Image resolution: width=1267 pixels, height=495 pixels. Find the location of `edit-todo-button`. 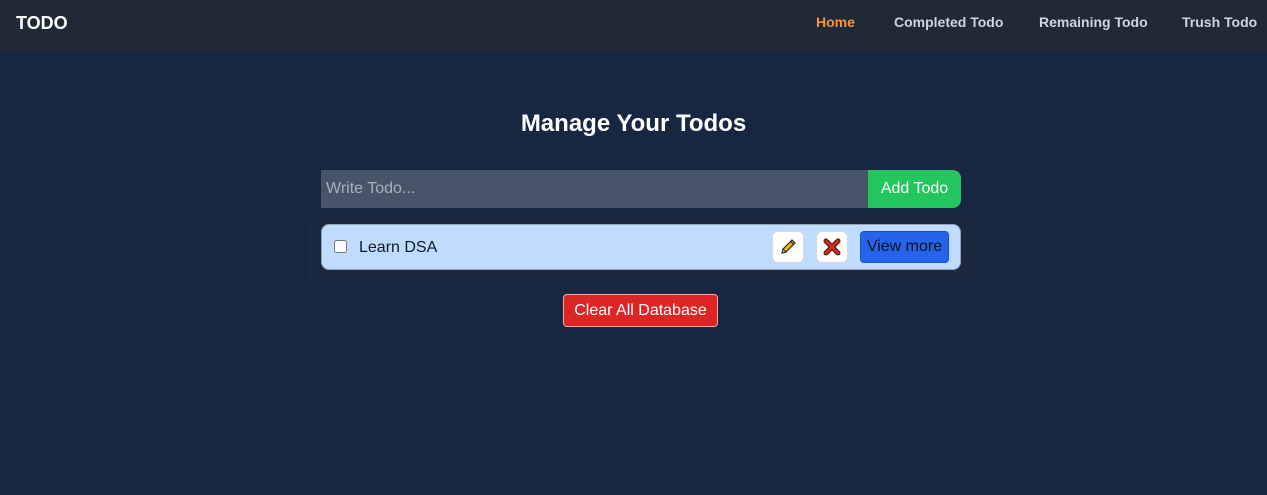

edit-todo-button is located at coordinates (788, 247).